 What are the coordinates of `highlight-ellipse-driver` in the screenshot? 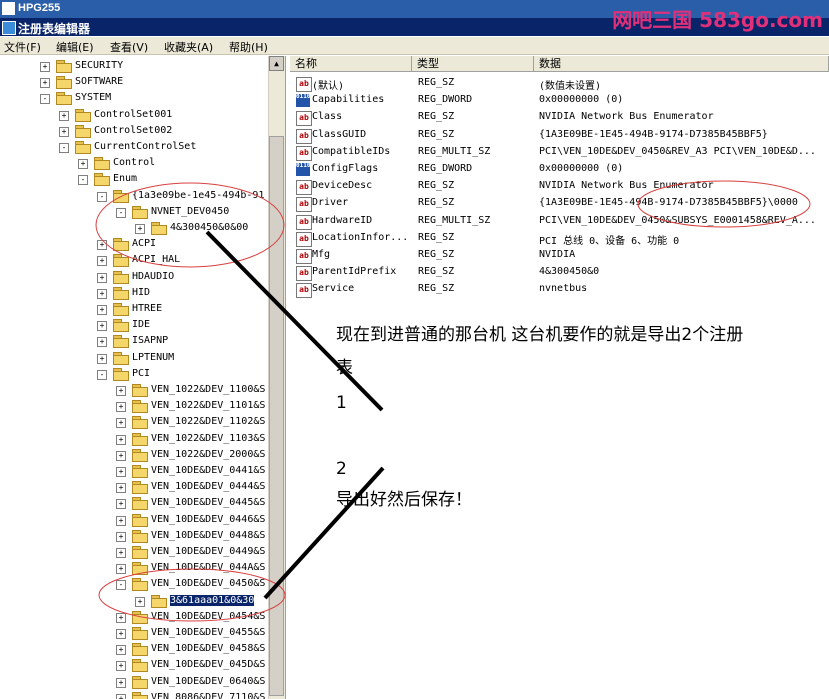 It's located at (724, 204).